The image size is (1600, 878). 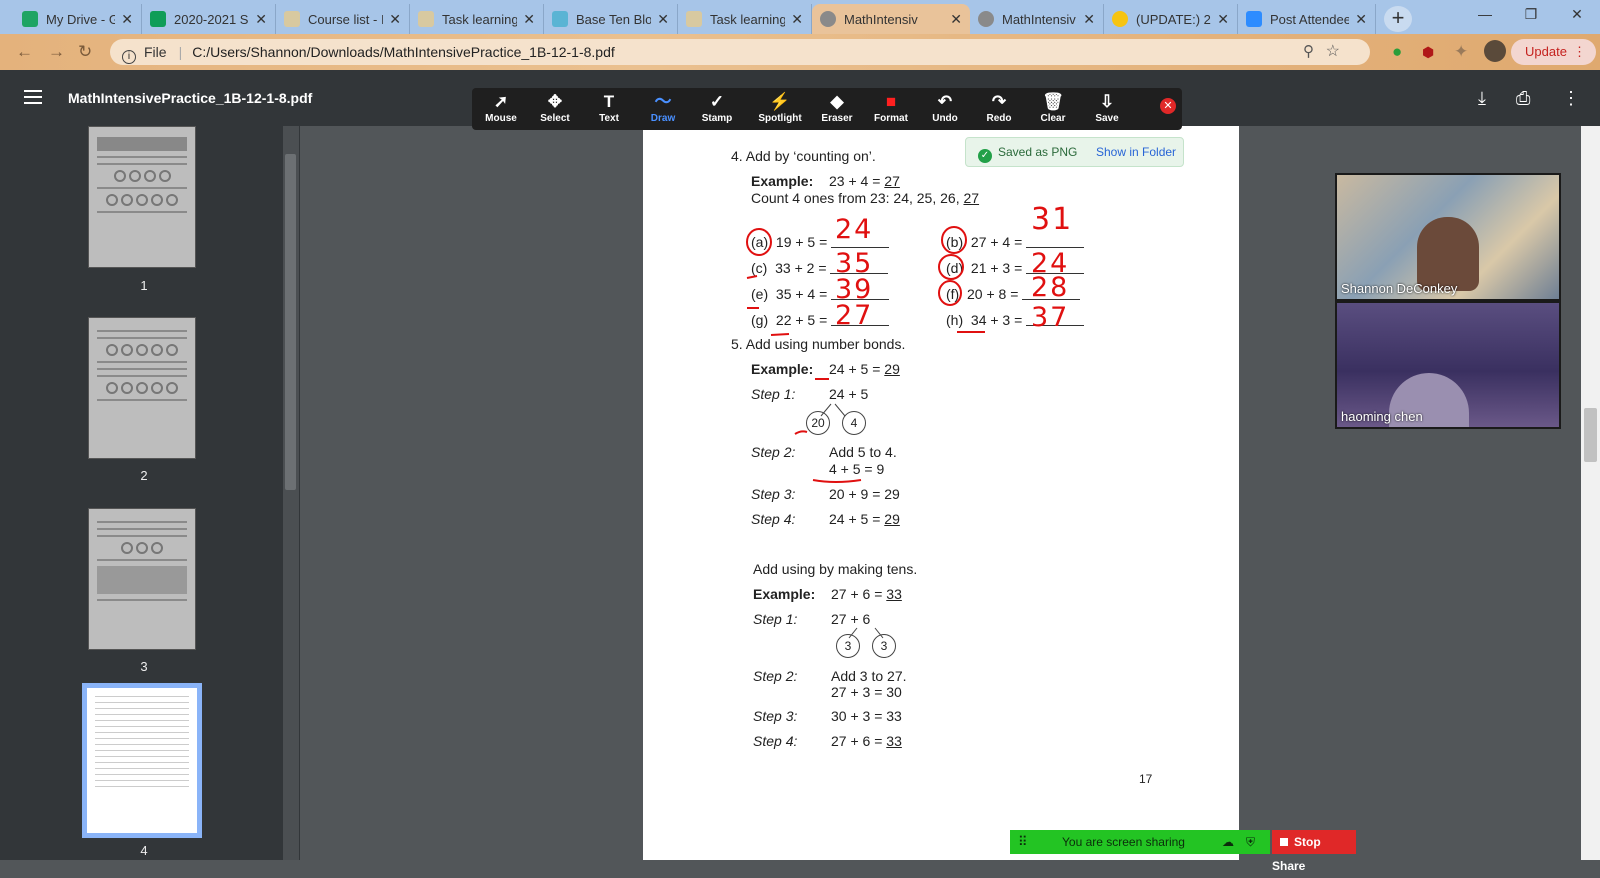 I want to click on clear-button: 🗑 Clear, so click(x=1053, y=108).